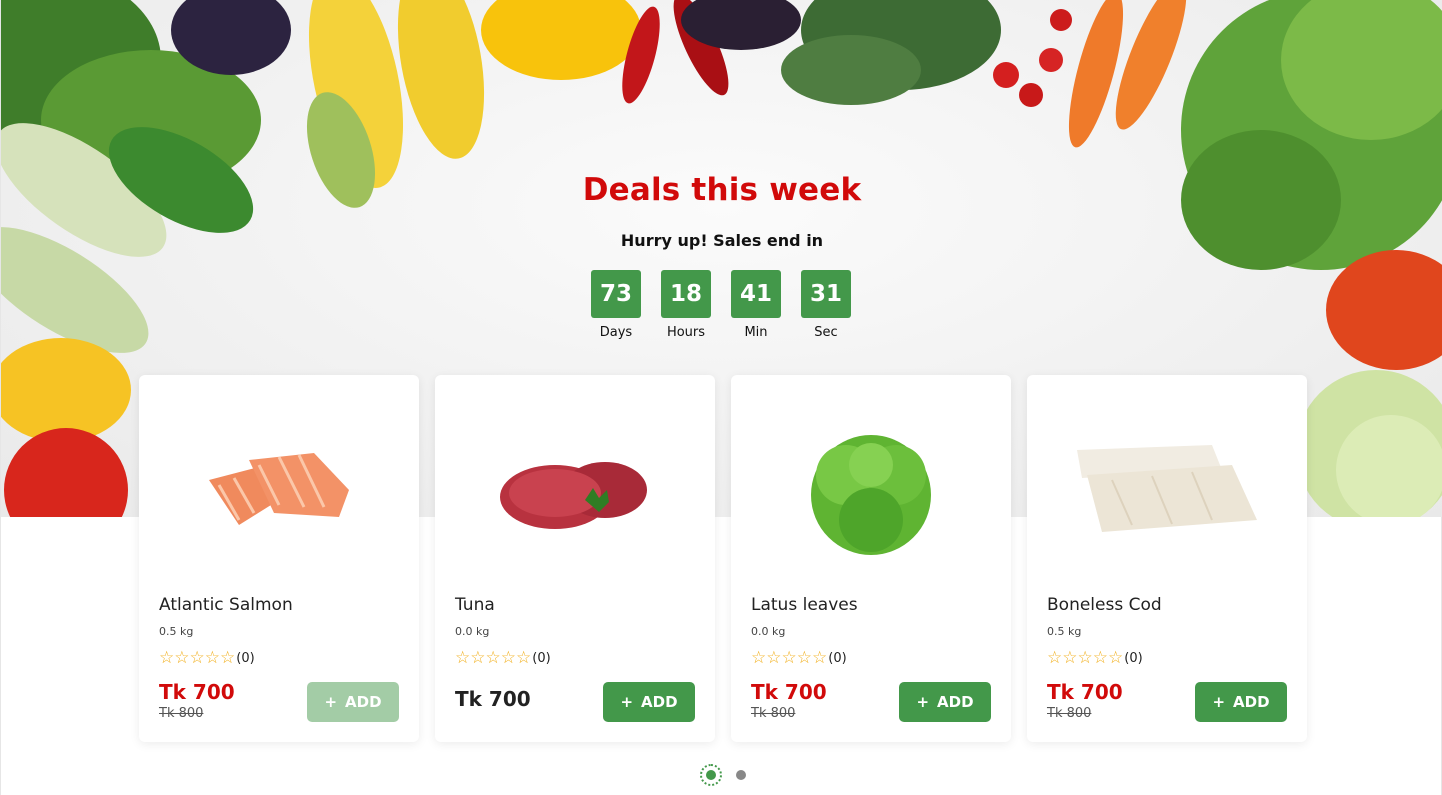  I want to click on product-card: Tuna 0.0 kg ☆ ☆ ☆ ☆ ☆ (0) Tk 700 + ADD, so click(575, 558).